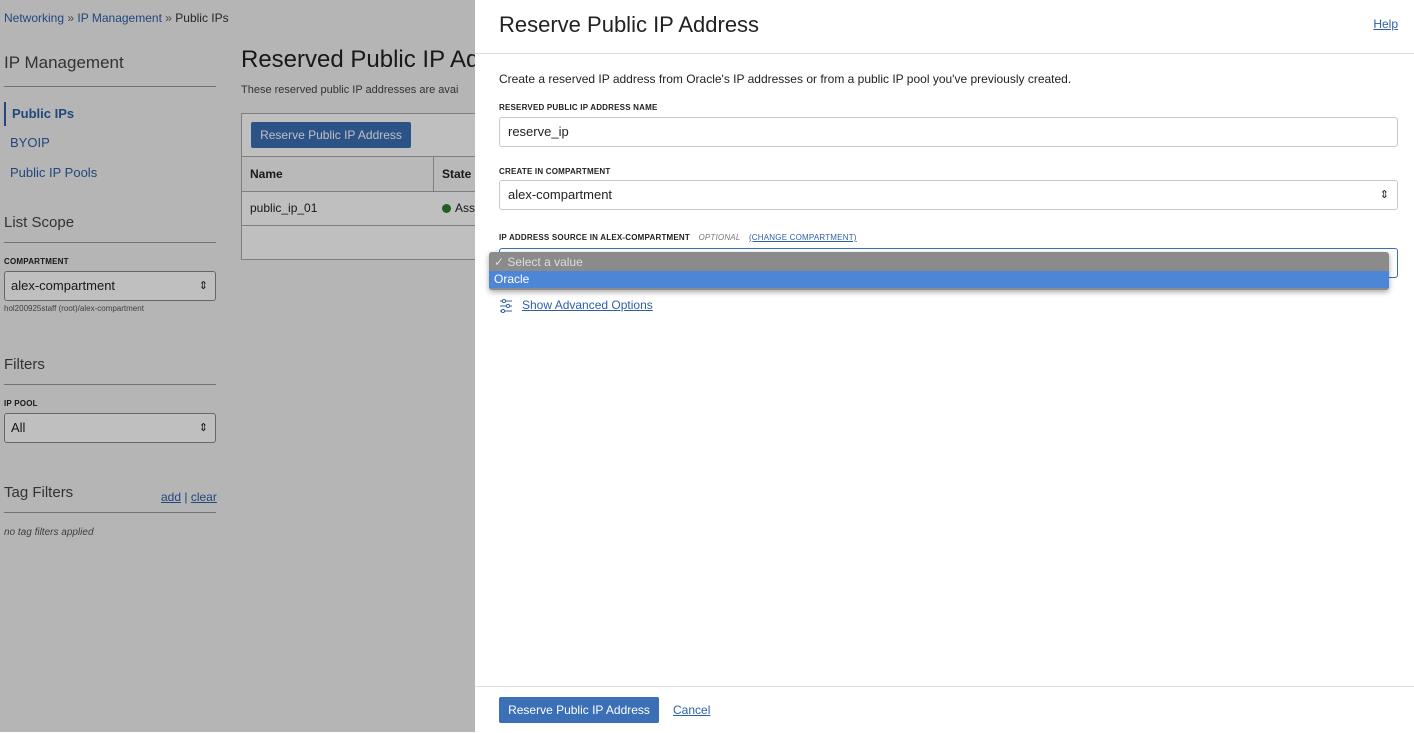  What do you see at coordinates (719, 237) in the screenshot?
I see `optional-tag: OPTIONAL` at bounding box center [719, 237].